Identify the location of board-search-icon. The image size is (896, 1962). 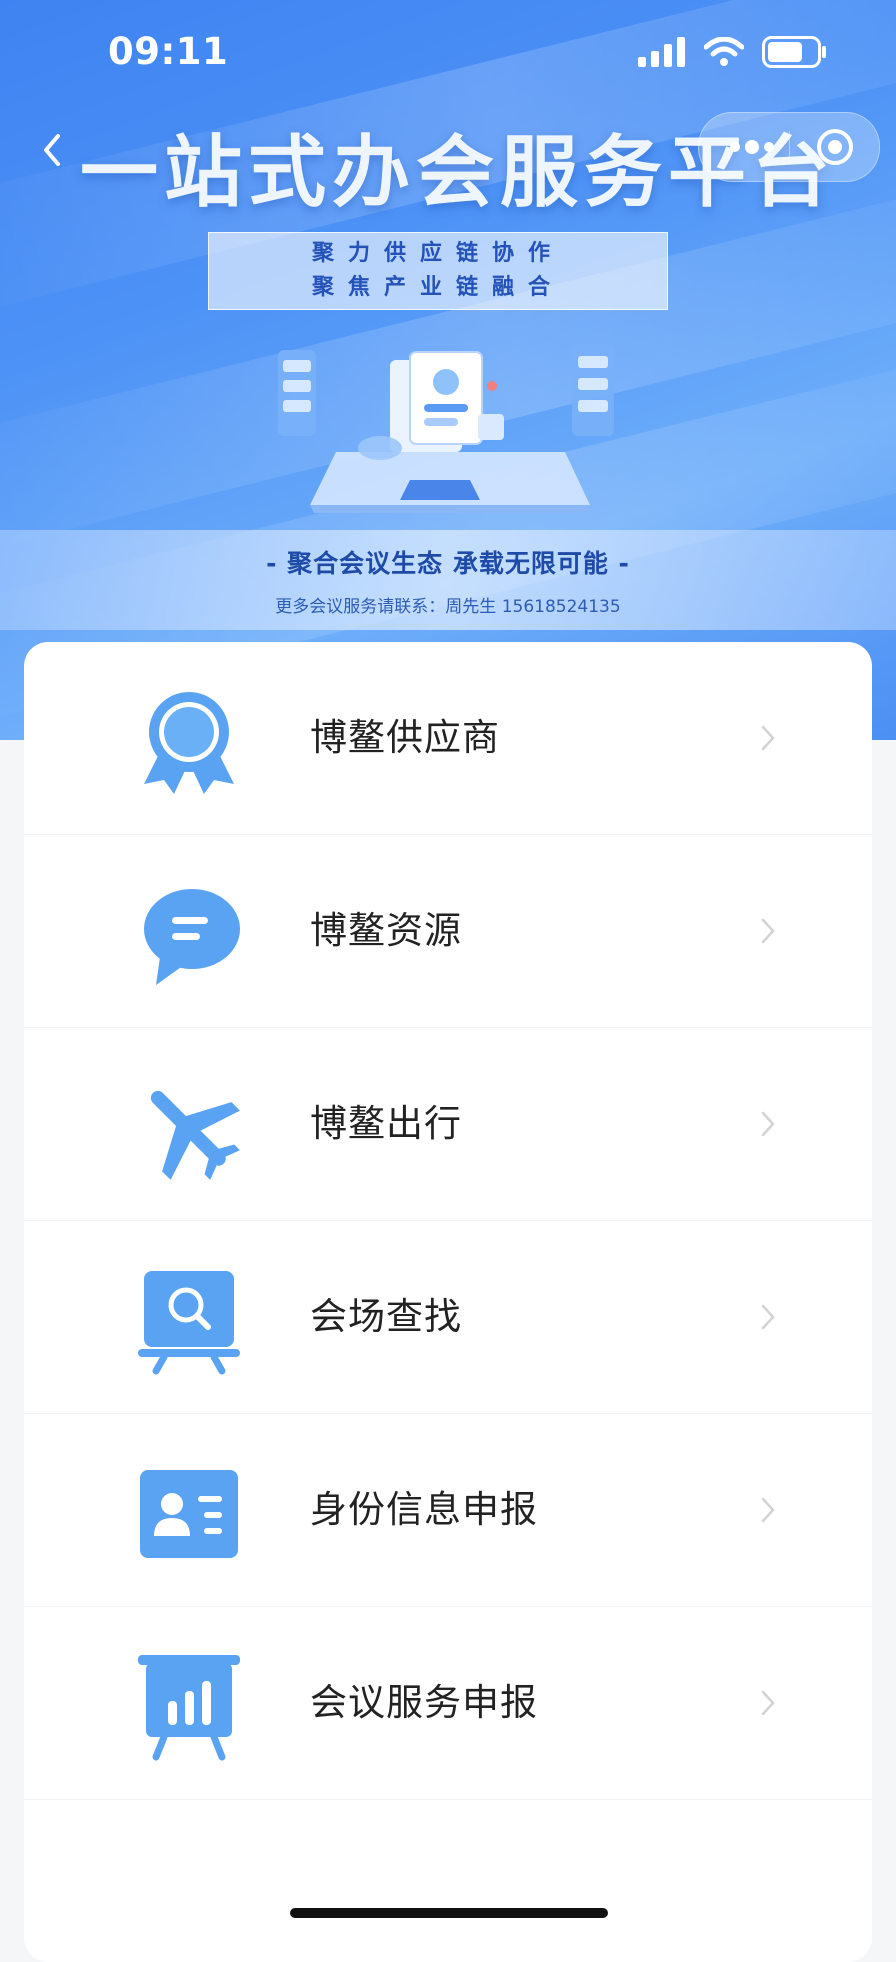
(189, 1323).